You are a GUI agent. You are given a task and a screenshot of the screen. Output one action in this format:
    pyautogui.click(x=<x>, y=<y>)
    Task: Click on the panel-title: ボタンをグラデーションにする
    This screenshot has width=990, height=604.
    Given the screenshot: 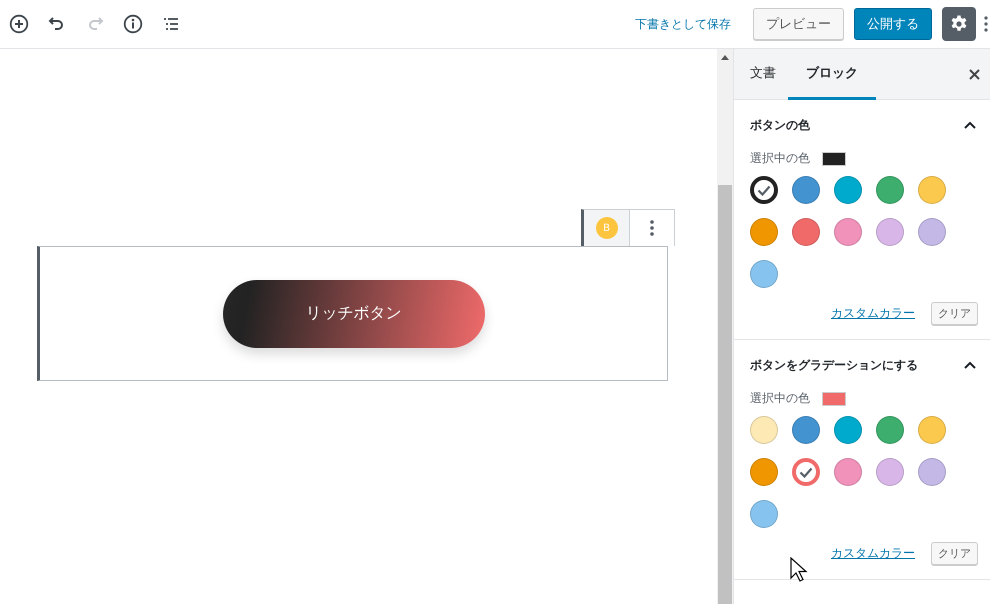 What is the action you would take?
    pyautogui.click(x=834, y=365)
    